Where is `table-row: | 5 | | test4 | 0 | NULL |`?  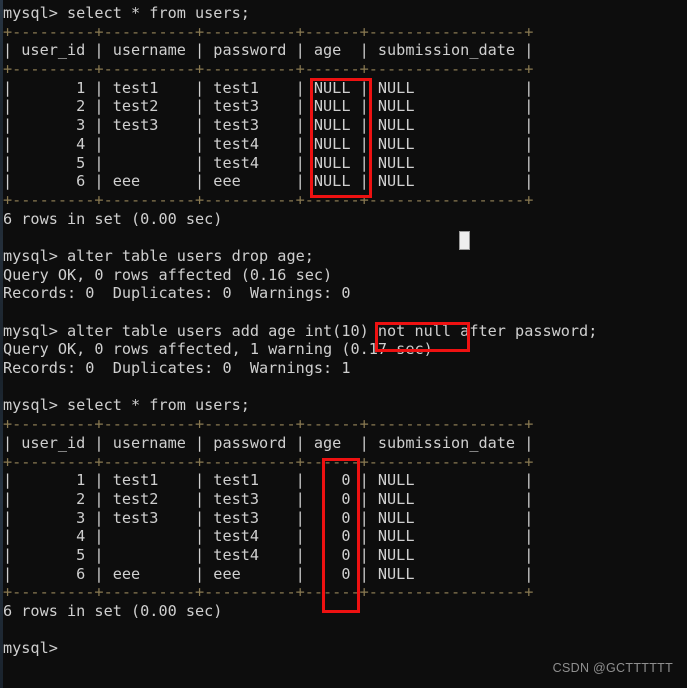 table-row: | 5 | | test4 | 0 | NULL | is located at coordinates (268, 554).